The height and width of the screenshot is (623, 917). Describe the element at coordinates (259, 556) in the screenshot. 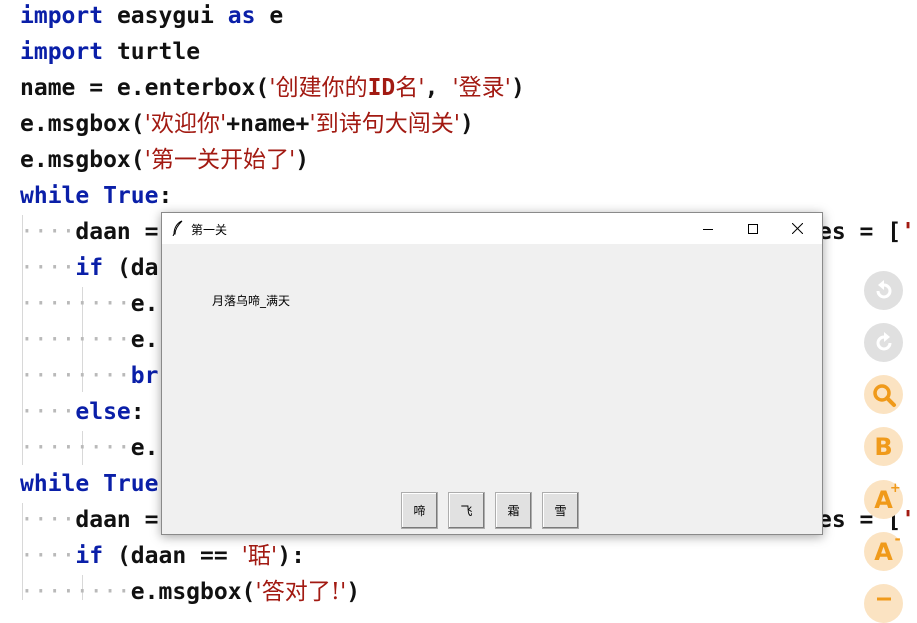

I see `string-literal: '聒'` at that location.